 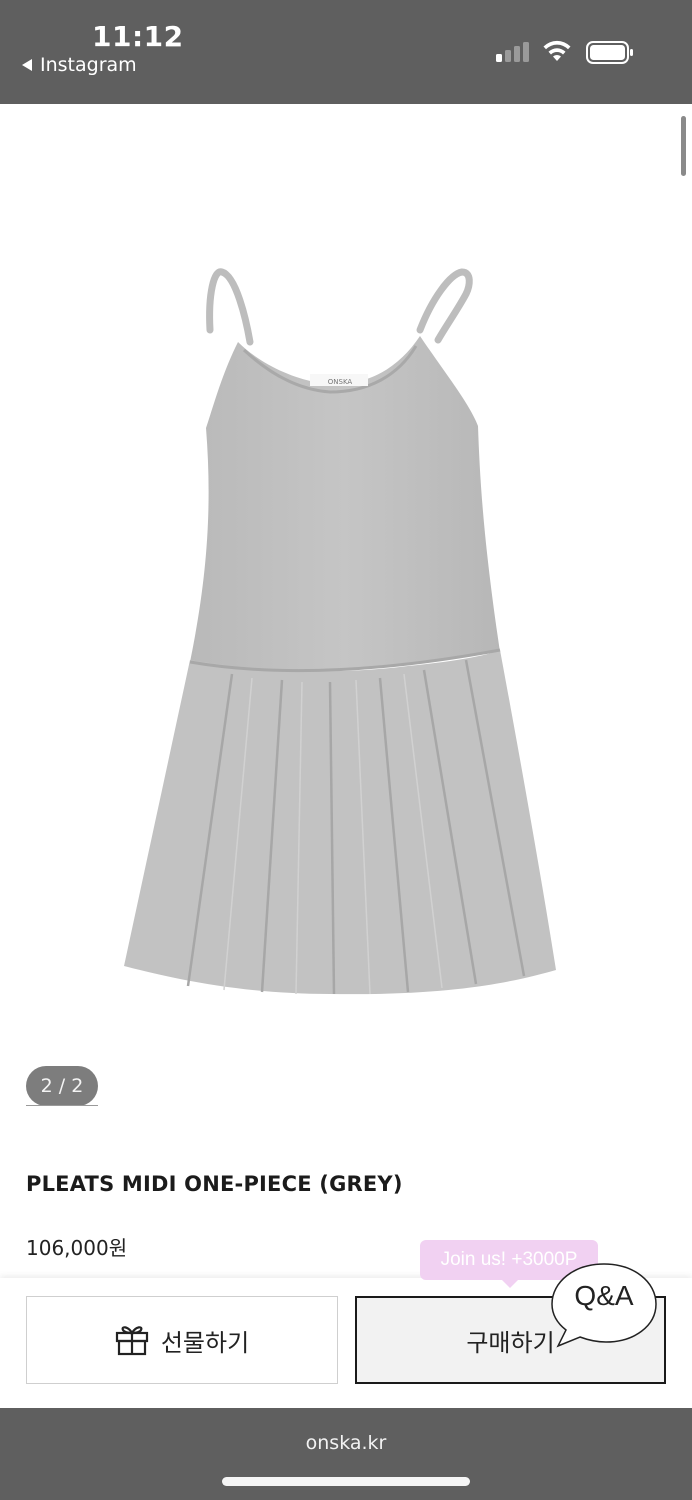 What do you see at coordinates (62, 1105) in the screenshot?
I see `pager-underline` at bounding box center [62, 1105].